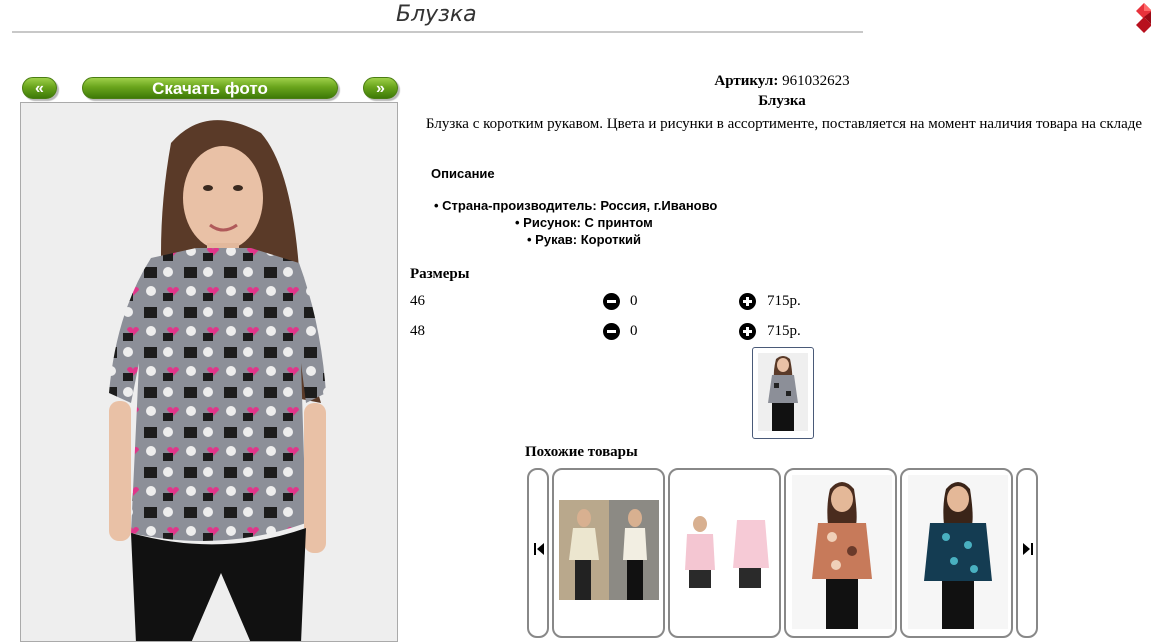  What do you see at coordinates (437, 32) in the screenshot?
I see `title-divider` at bounding box center [437, 32].